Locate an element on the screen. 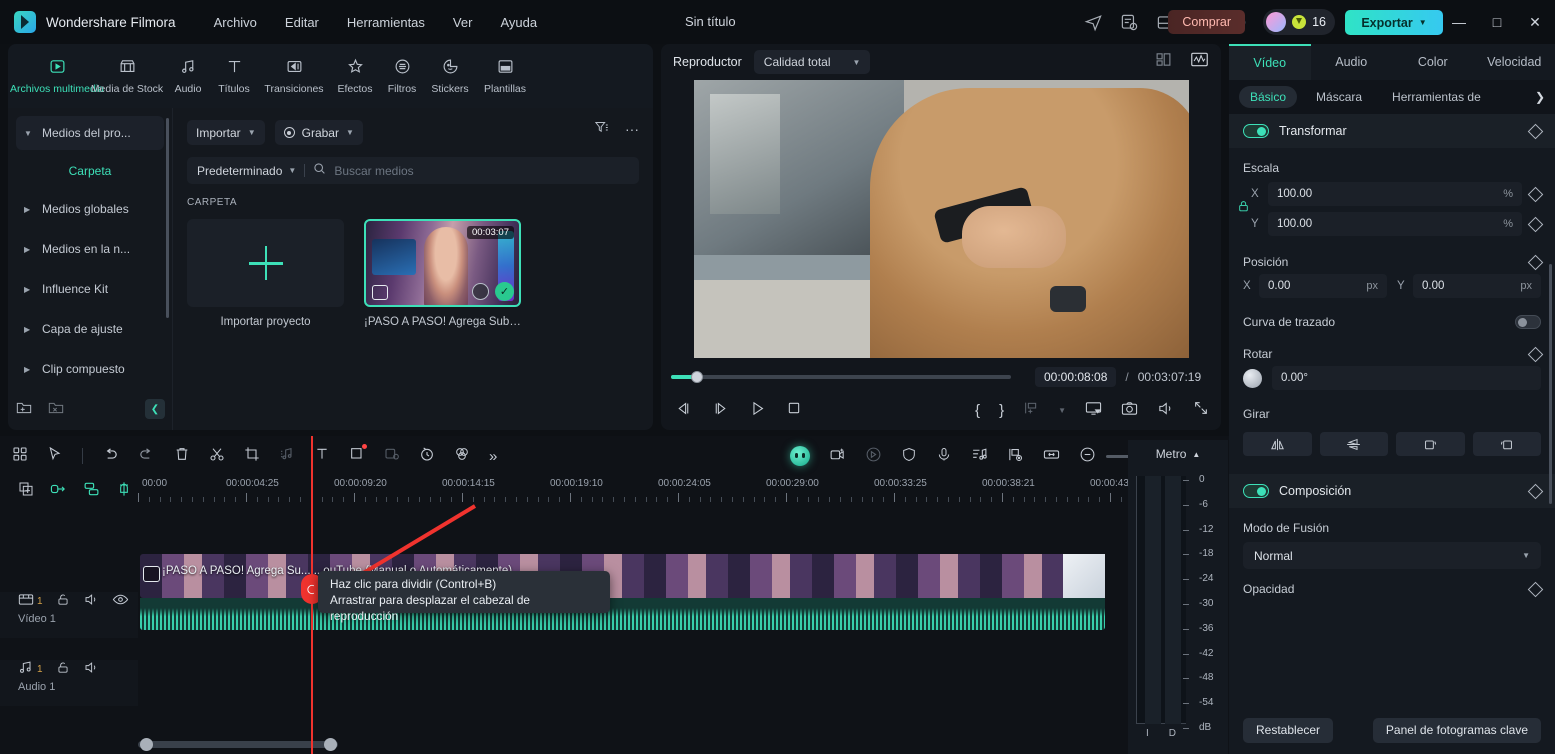  reset-button: Restablecer is located at coordinates (1288, 730).